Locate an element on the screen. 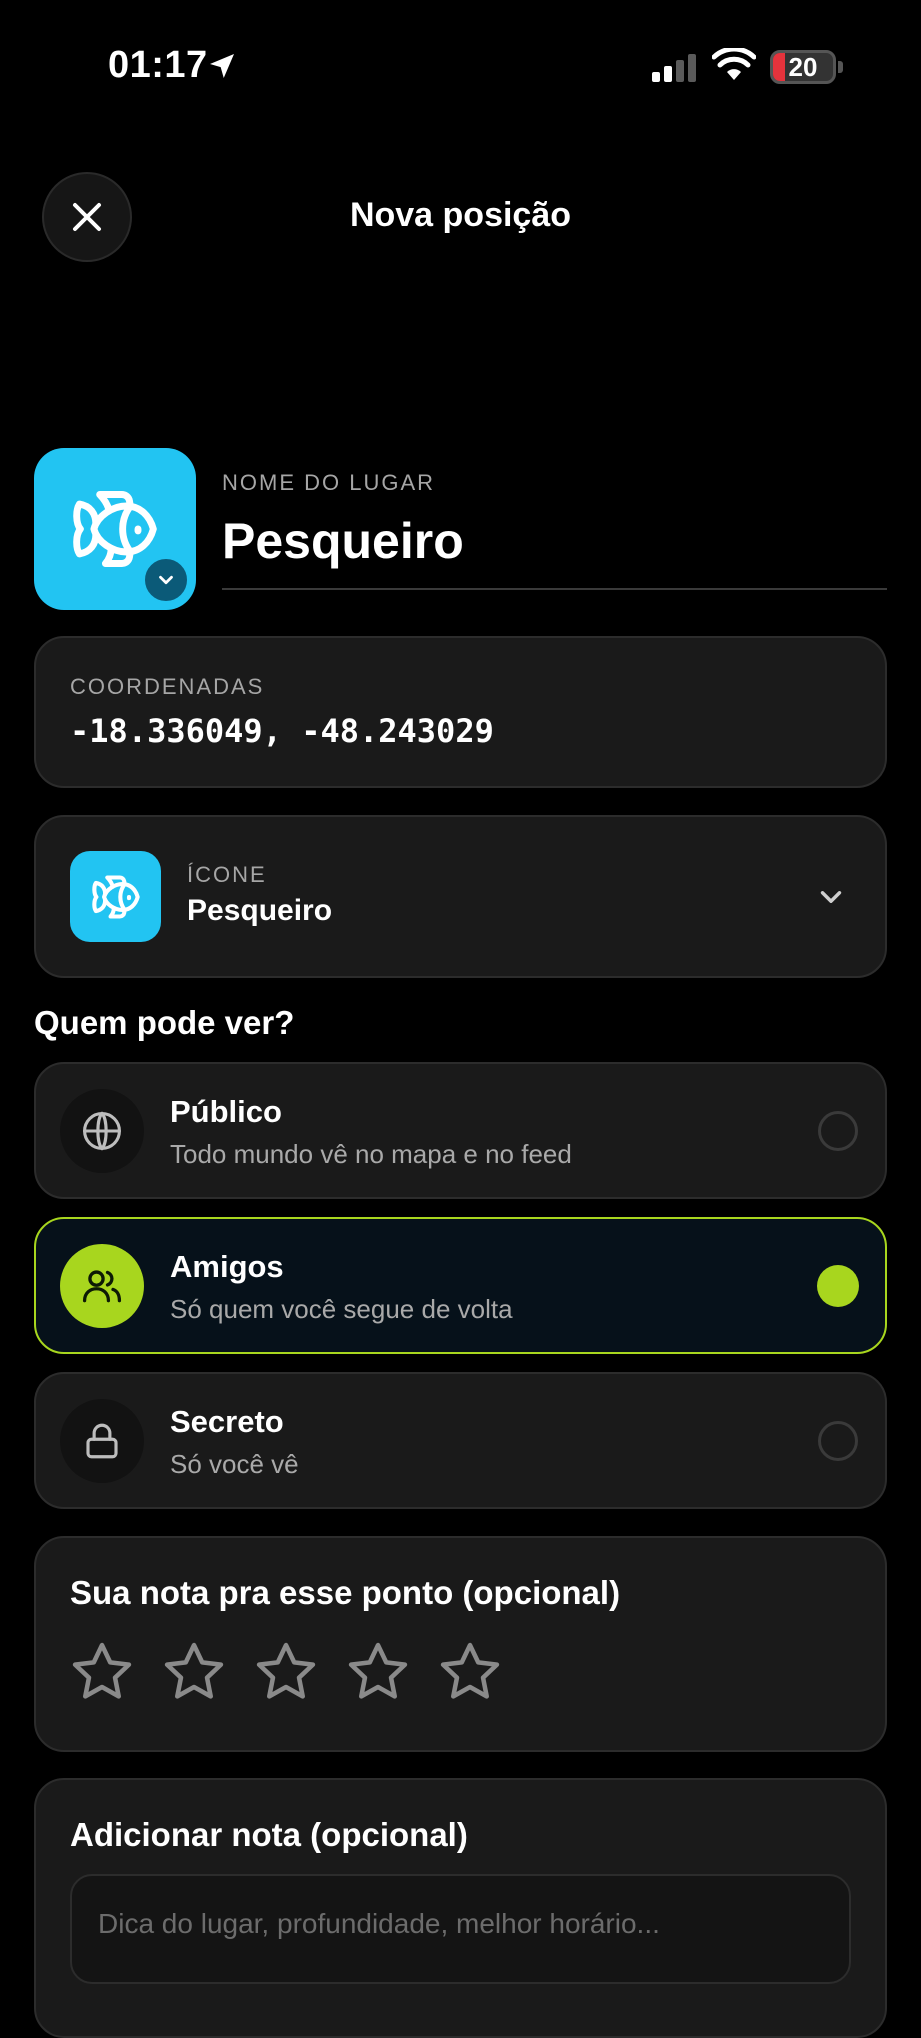  battery-indicator: 20 is located at coordinates (803, 67).